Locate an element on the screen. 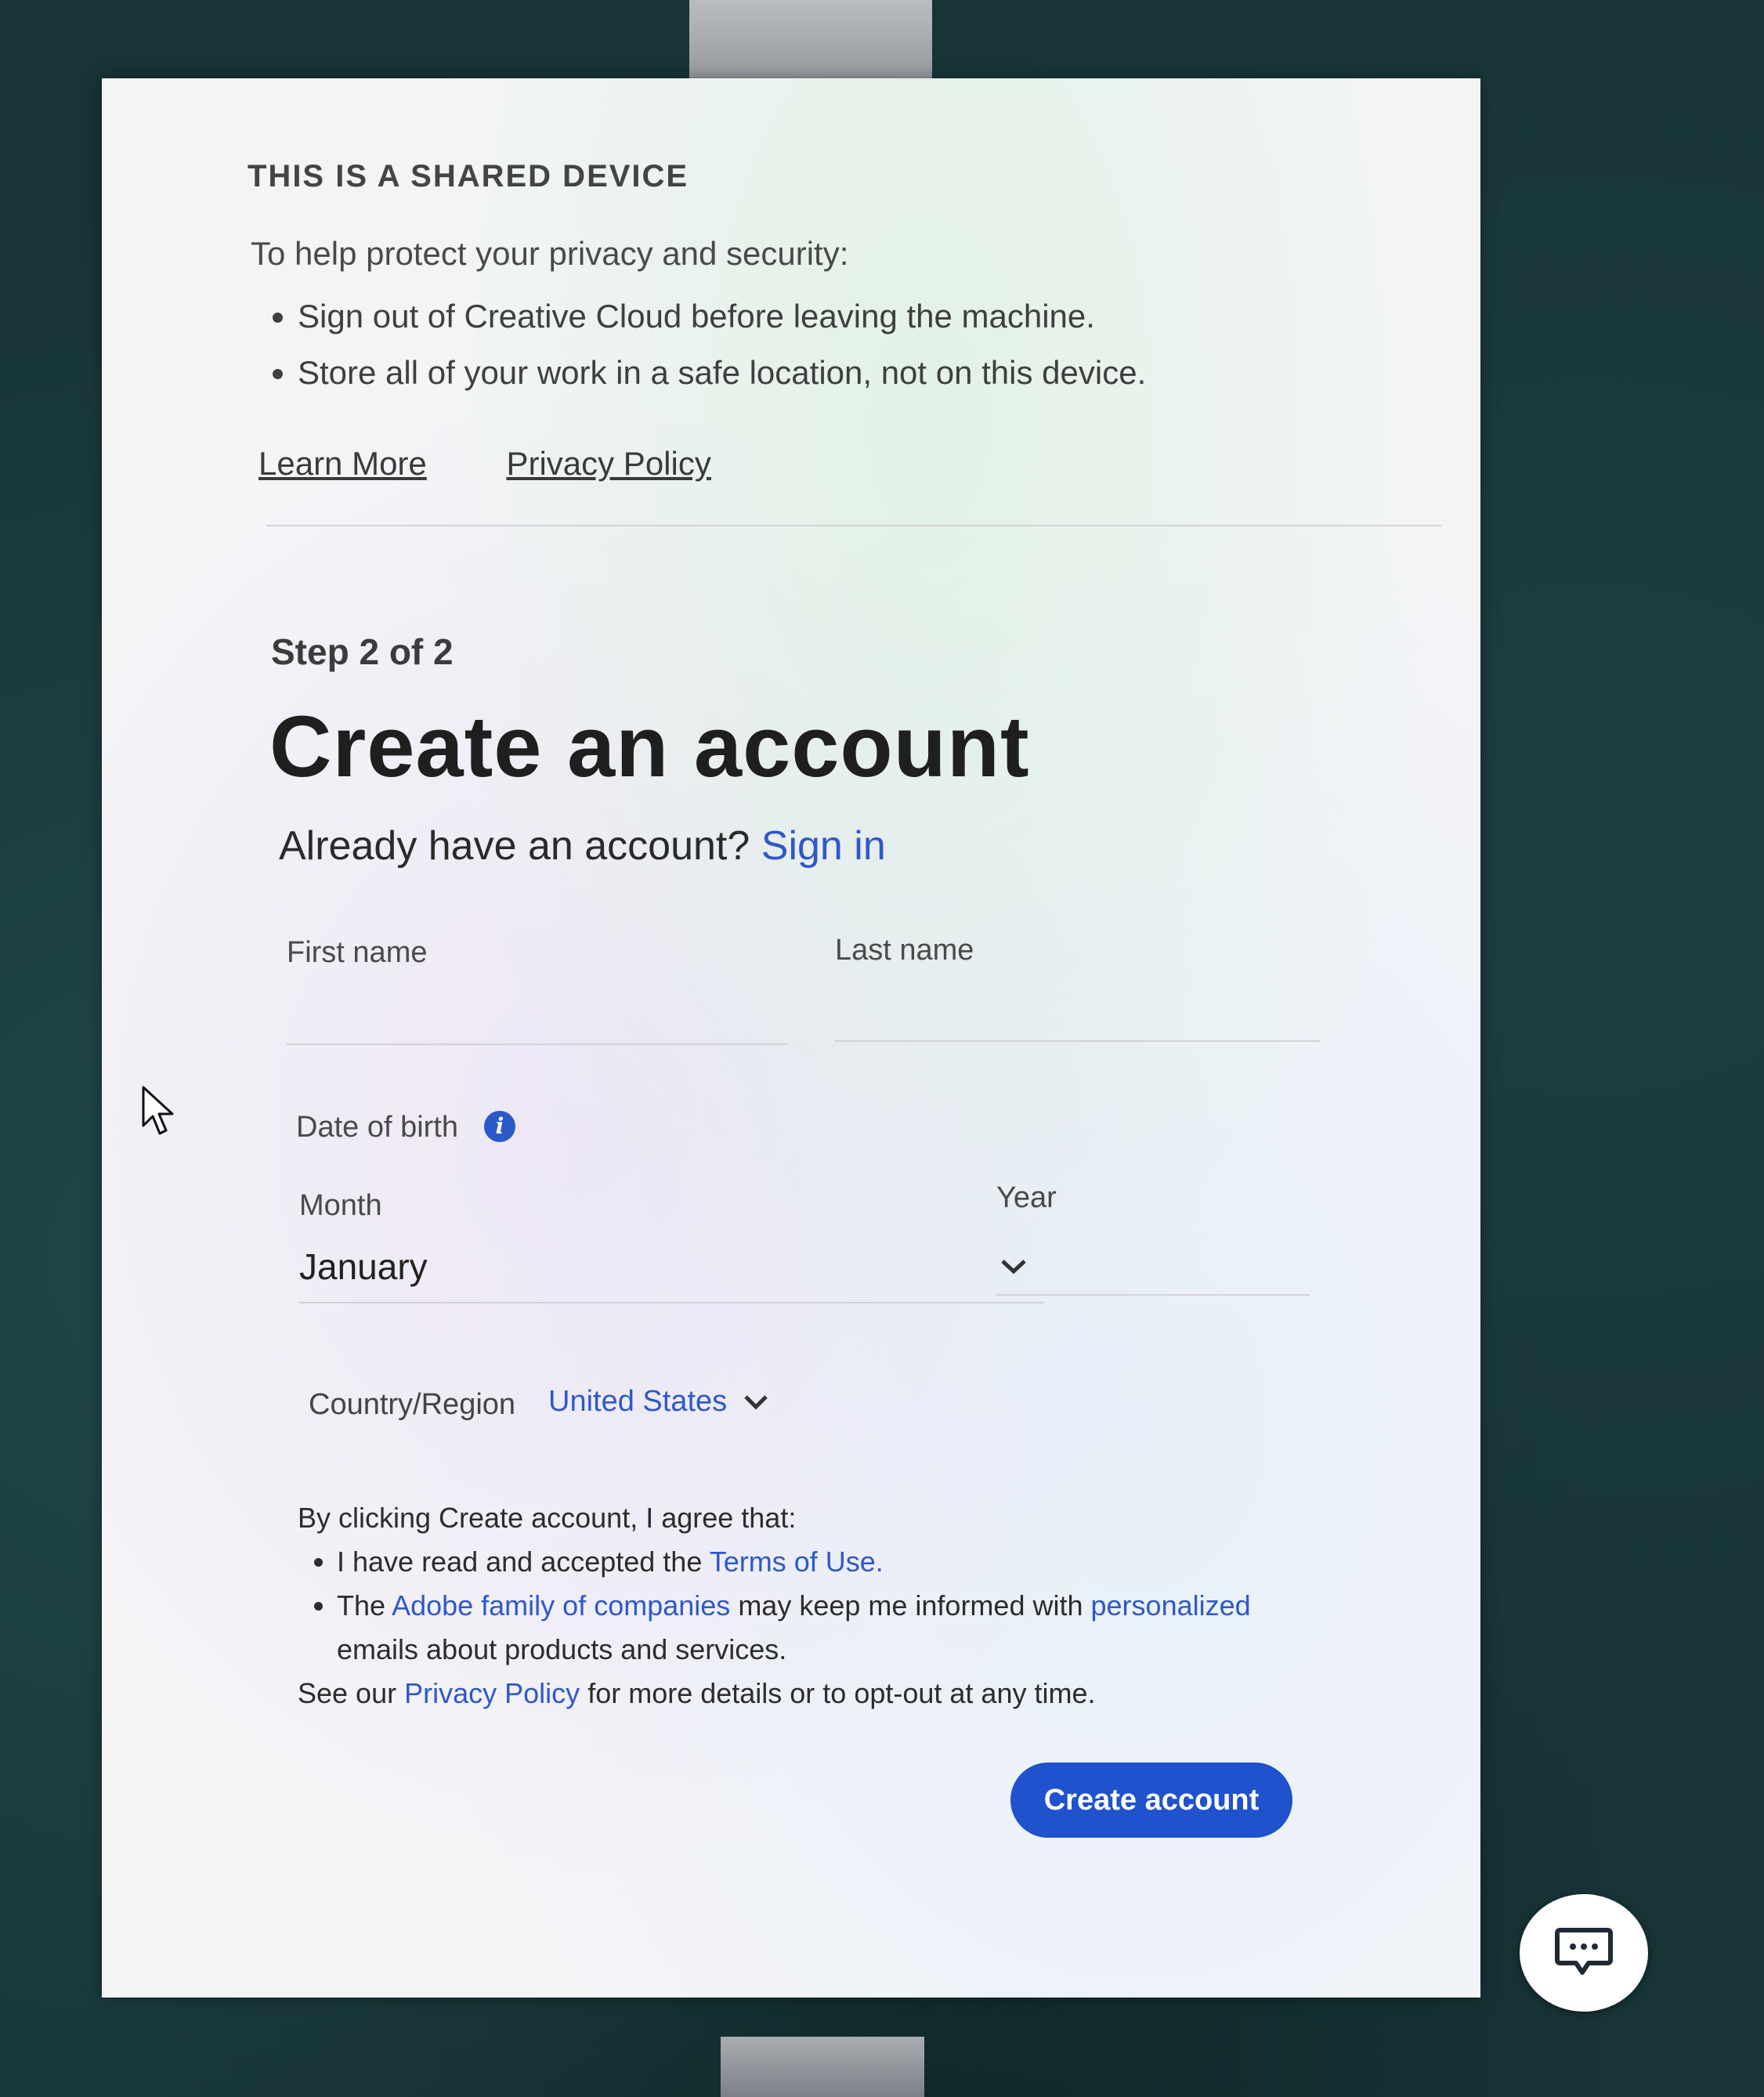 The image size is (1764, 2097). terms-item-text: The is located at coordinates (361, 1605).